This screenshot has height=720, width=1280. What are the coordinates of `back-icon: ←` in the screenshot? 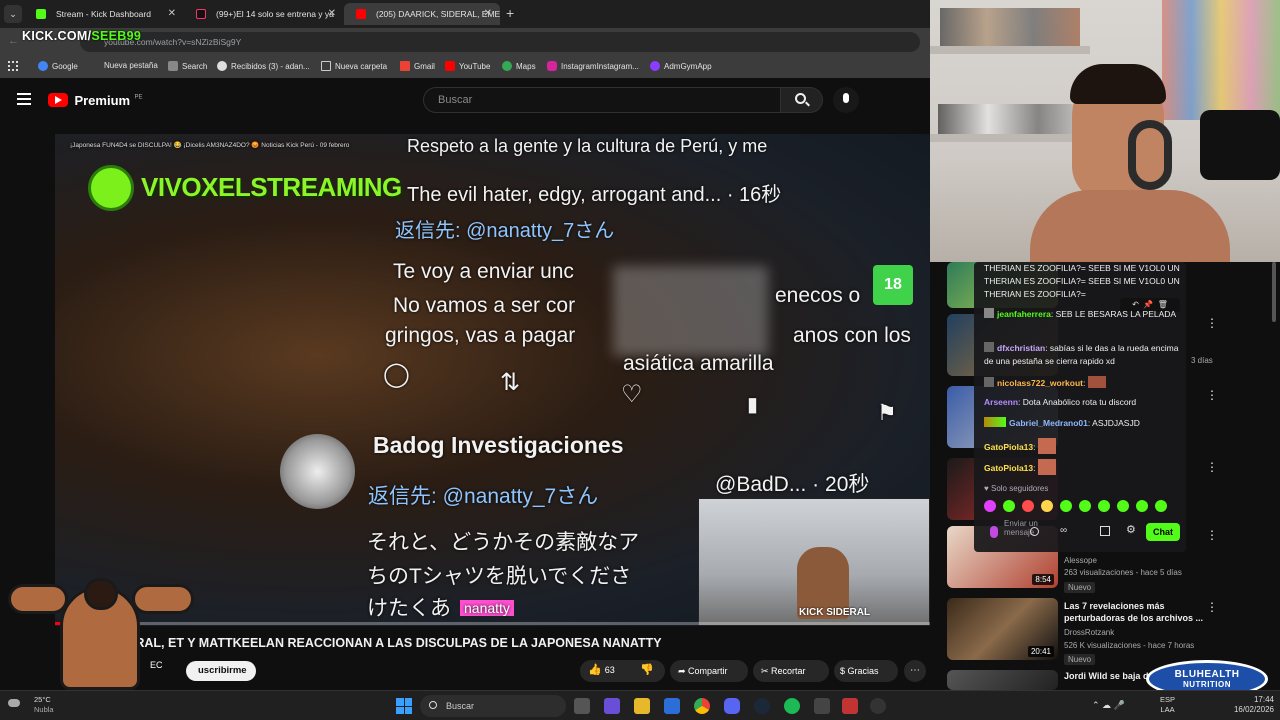 It's located at (13, 41).